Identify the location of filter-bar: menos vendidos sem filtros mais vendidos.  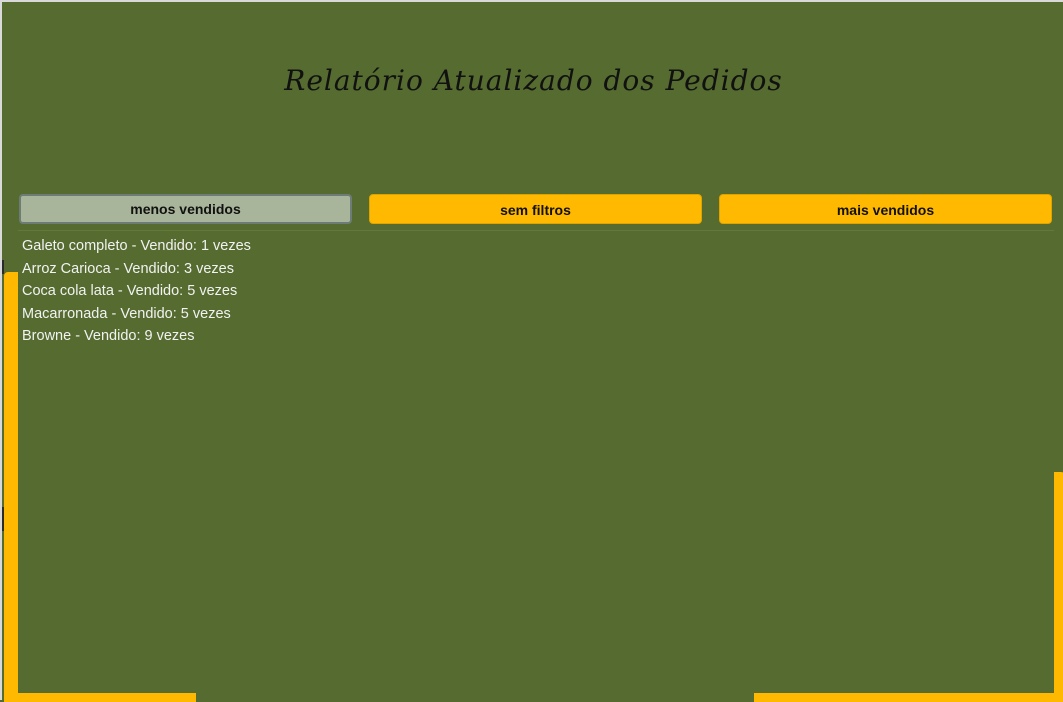
(536, 209).